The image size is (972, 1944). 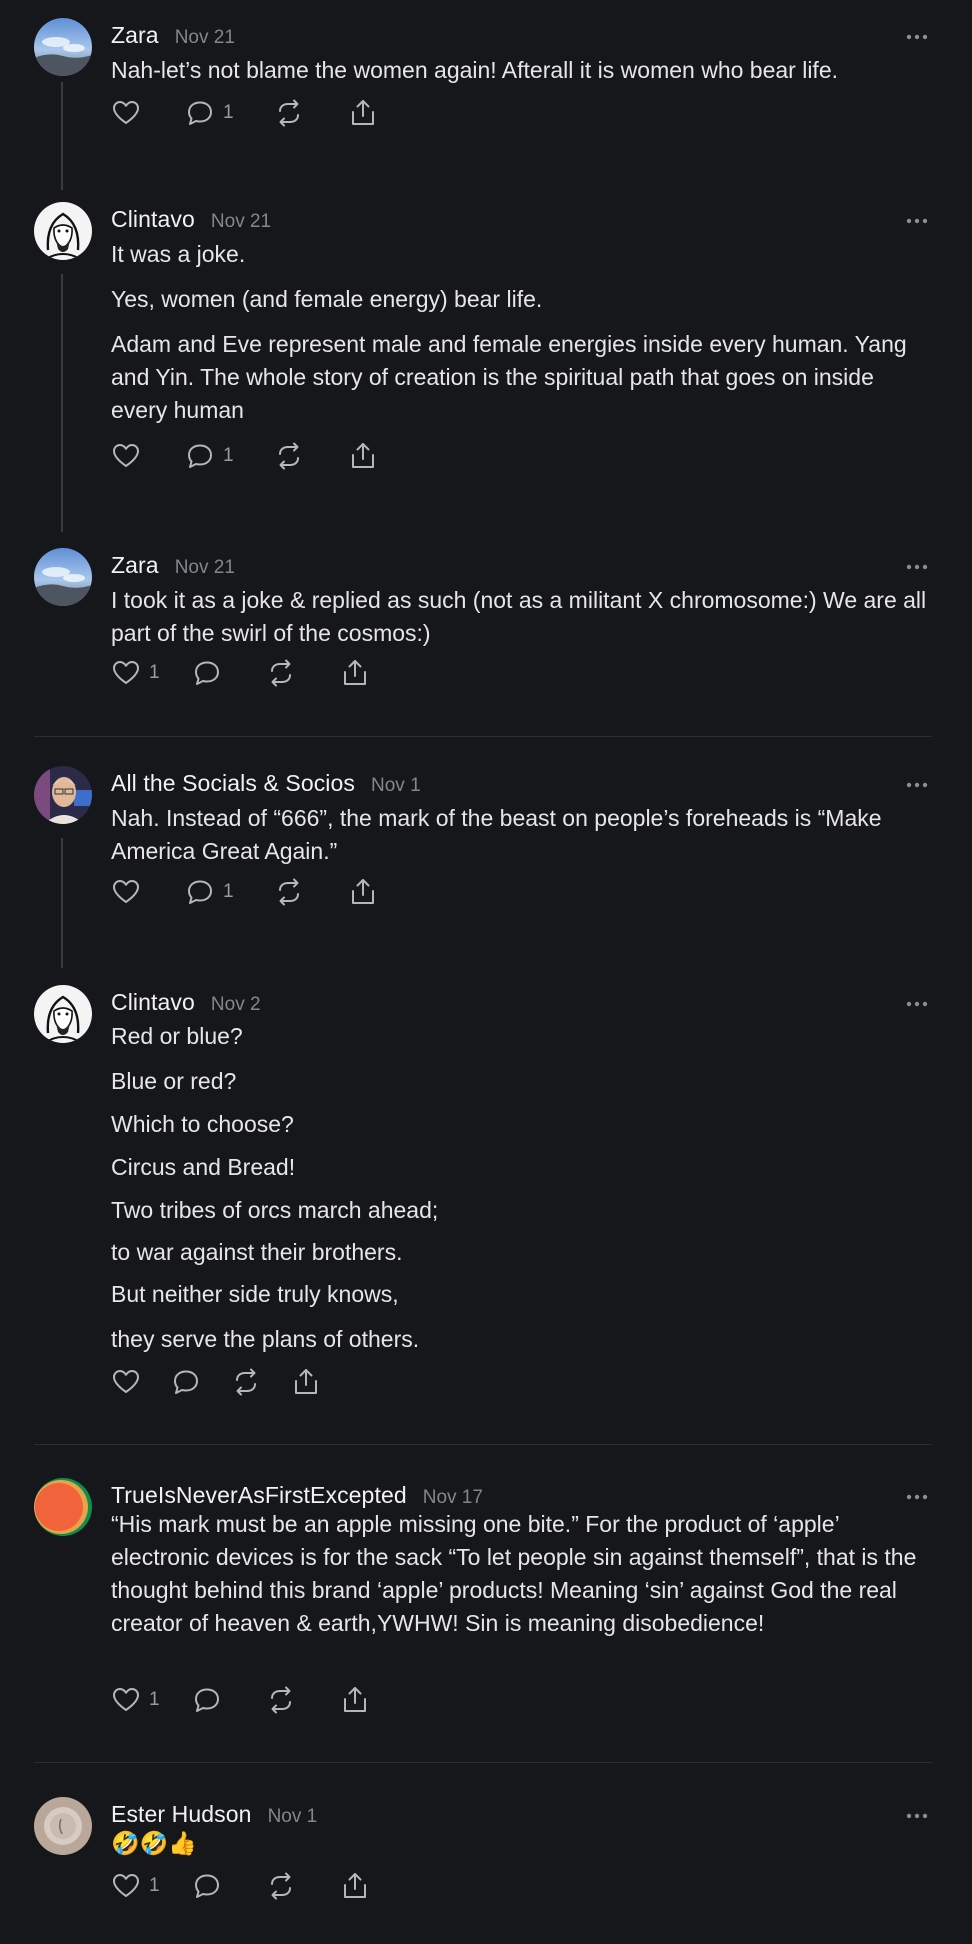 I want to click on comment-text: Circus and Bread!, so click(x=203, y=1167).